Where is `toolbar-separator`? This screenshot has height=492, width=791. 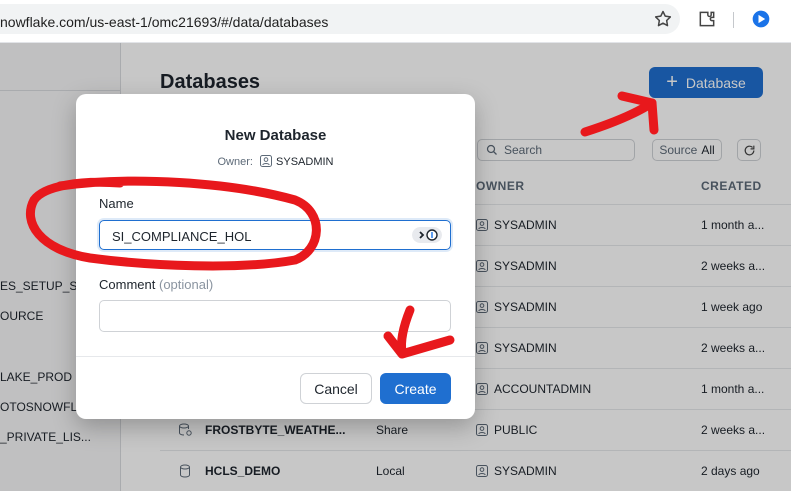
toolbar-separator is located at coordinates (733, 20).